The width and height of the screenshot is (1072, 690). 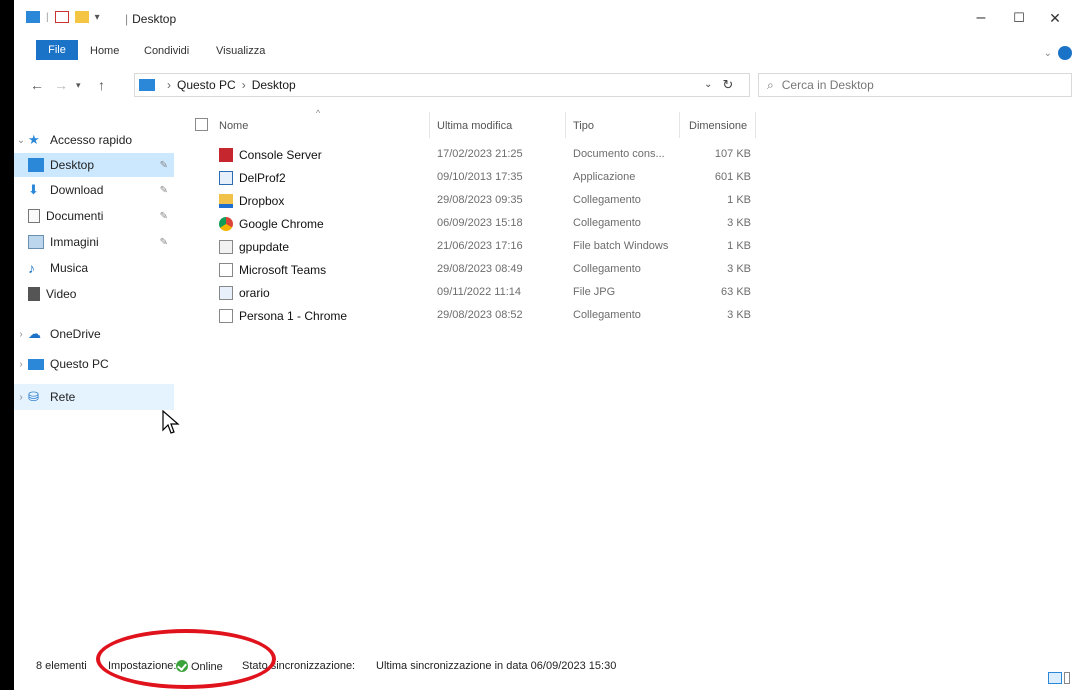 I want to click on breadcrumb-this-pc: Questo PC, so click(x=206, y=85).